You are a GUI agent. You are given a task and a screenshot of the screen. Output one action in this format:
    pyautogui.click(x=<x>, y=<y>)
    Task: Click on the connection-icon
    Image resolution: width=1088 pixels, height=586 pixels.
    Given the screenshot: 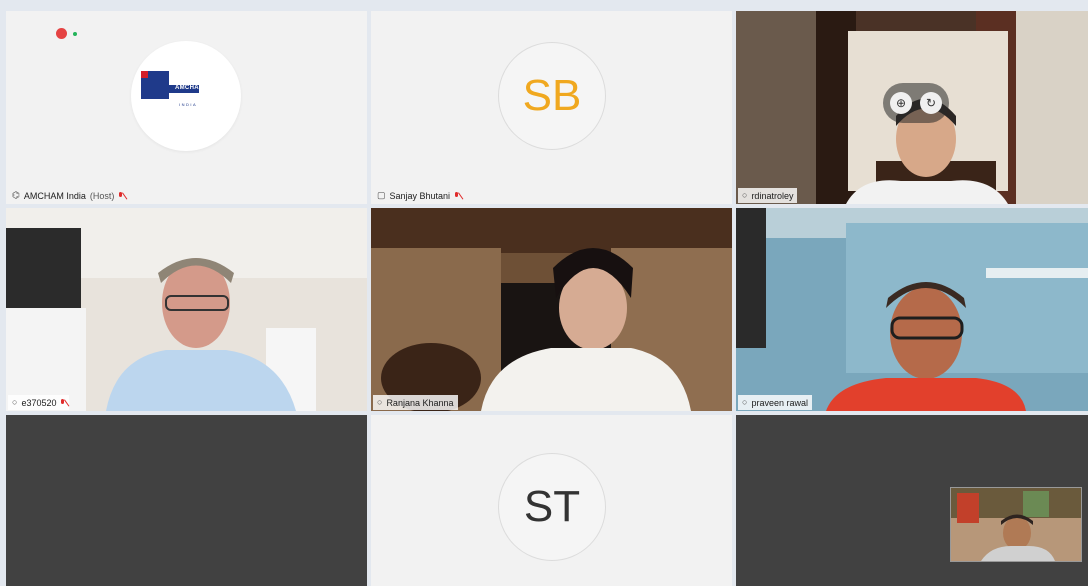 What is the action you would take?
    pyautogui.click(x=75, y=33)
    